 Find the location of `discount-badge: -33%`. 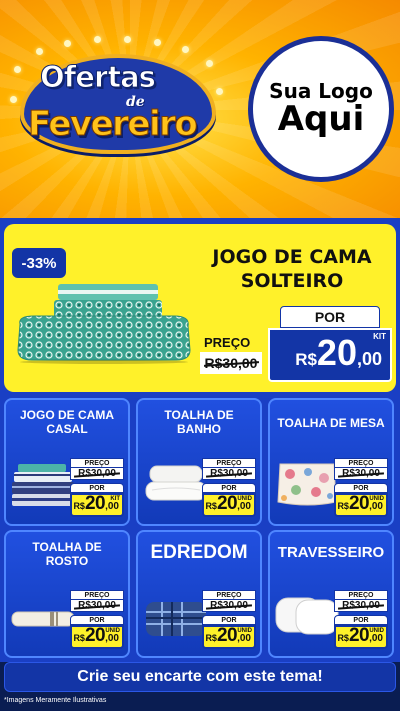

discount-badge: -33% is located at coordinates (39, 263).